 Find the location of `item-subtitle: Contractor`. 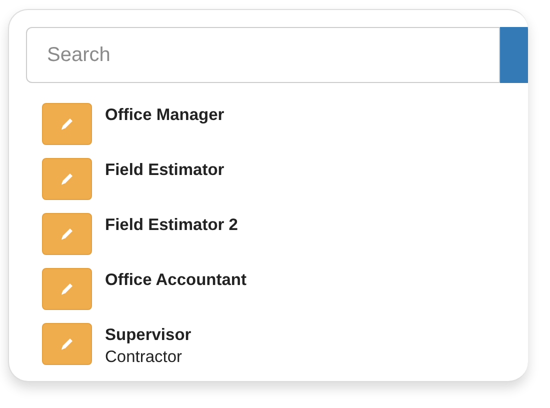

item-subtitle: Contractor is located at coordinates (144, 357).